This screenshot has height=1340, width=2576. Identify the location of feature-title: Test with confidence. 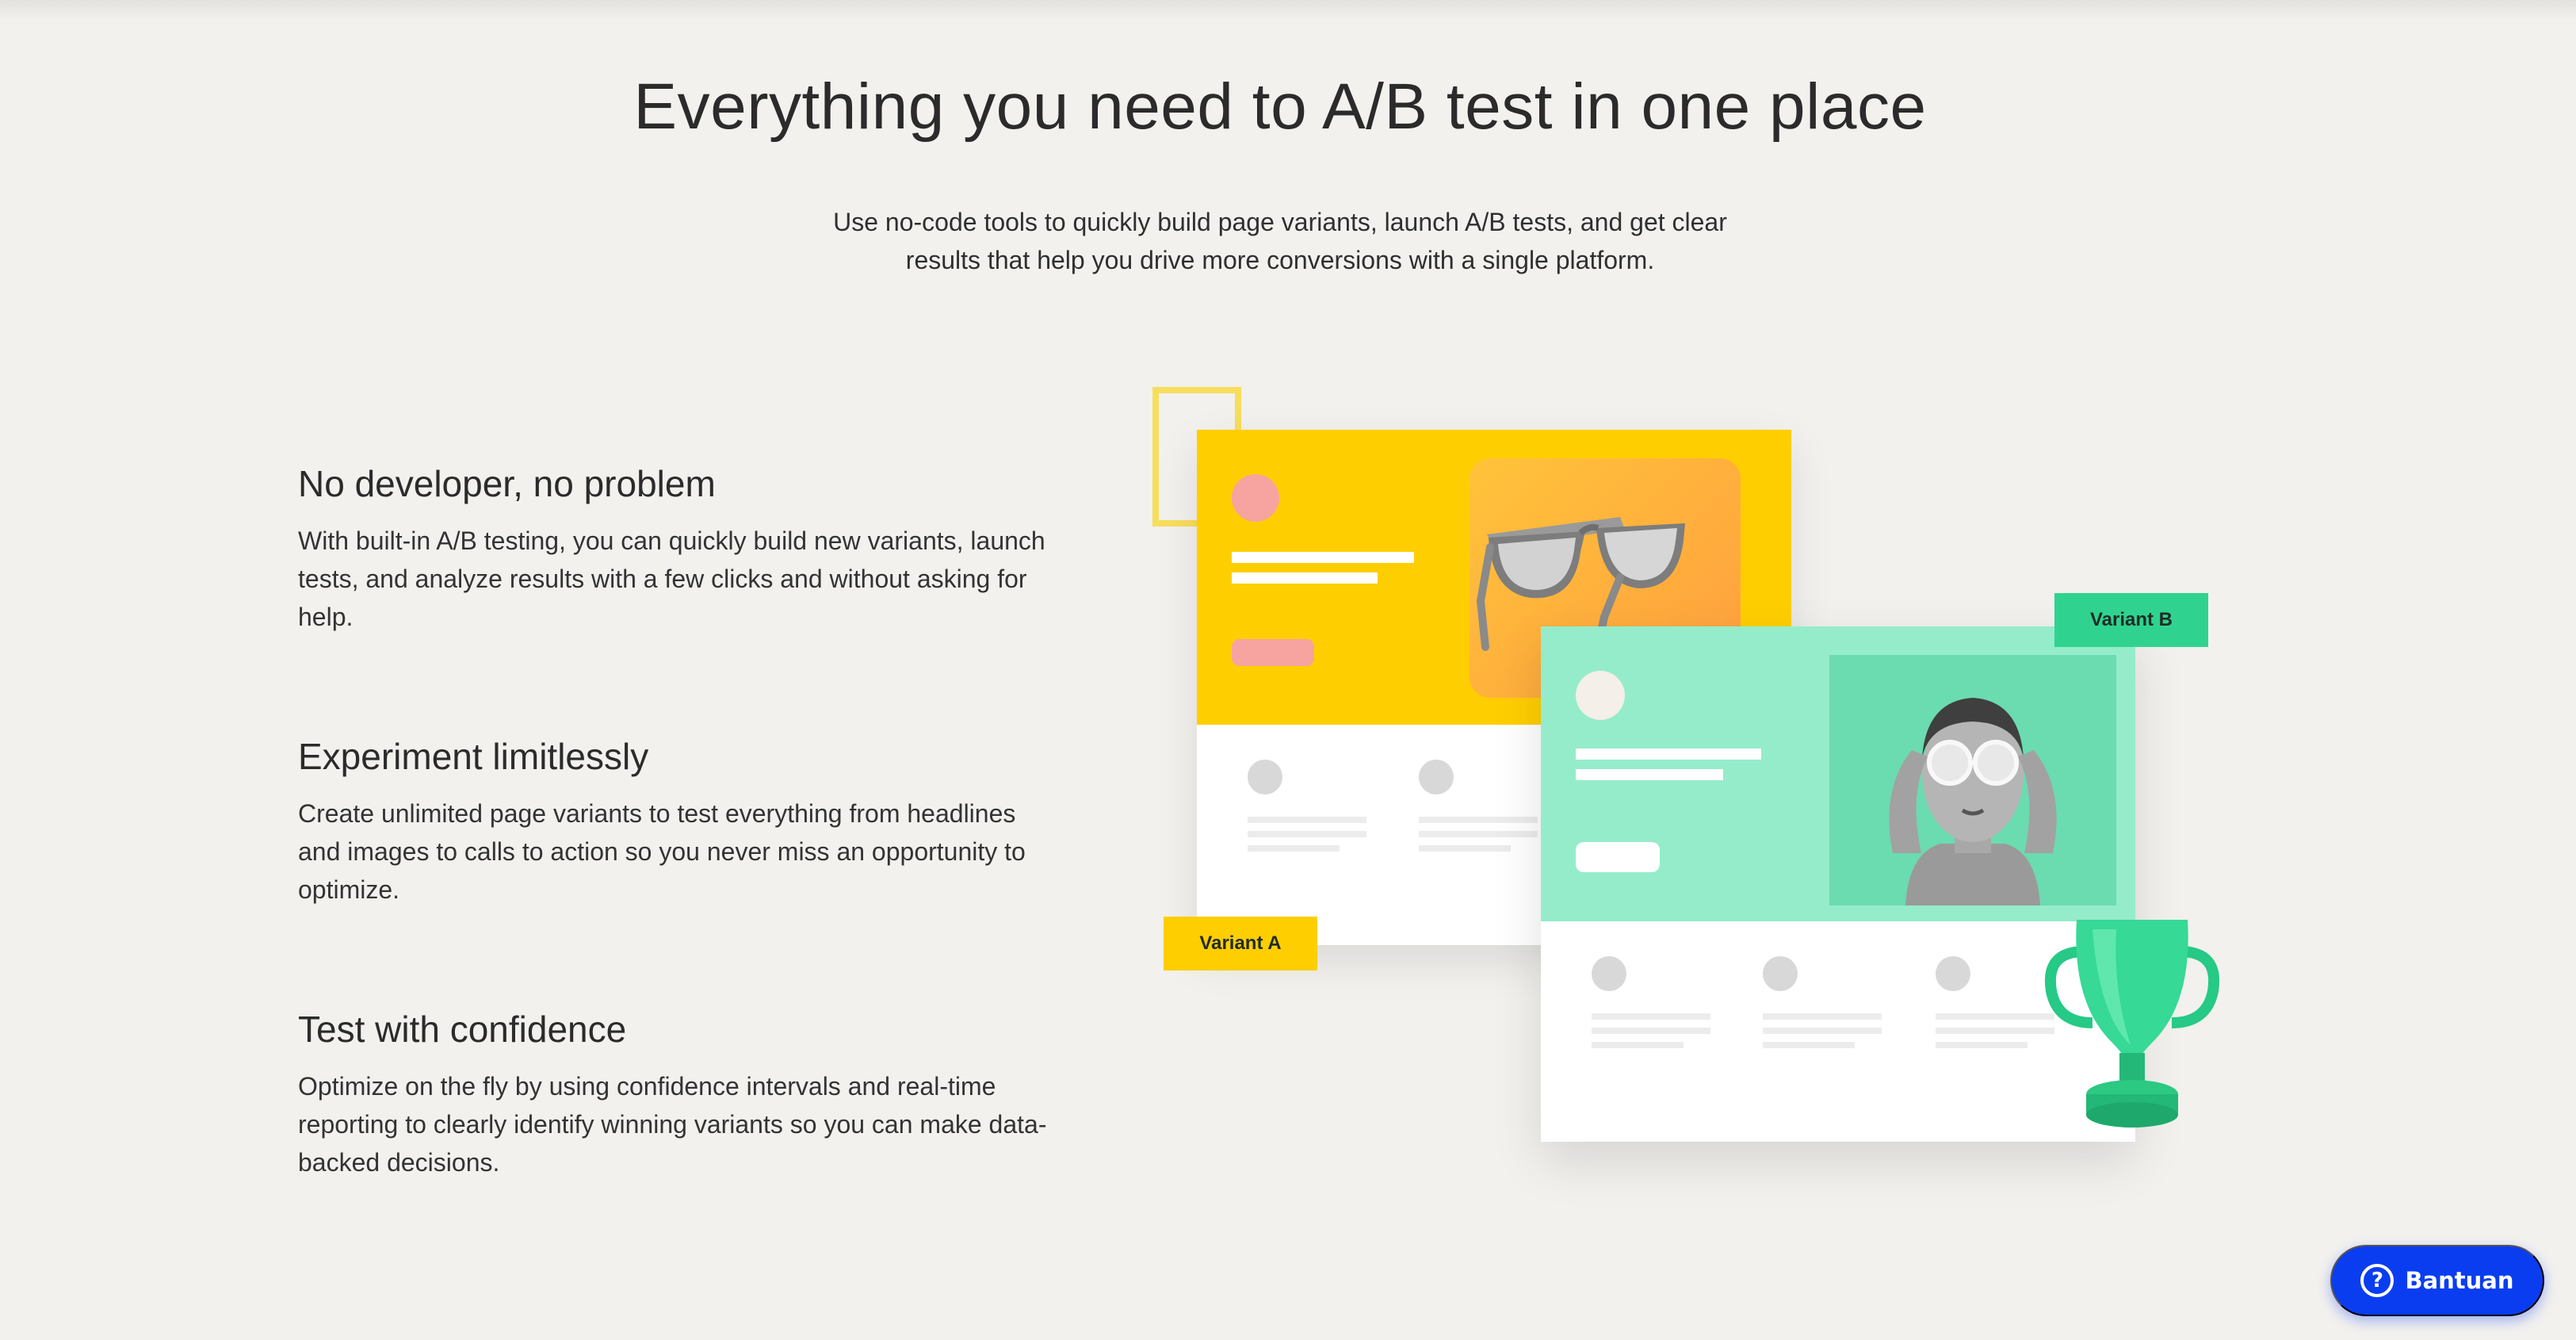
(463, 1029).